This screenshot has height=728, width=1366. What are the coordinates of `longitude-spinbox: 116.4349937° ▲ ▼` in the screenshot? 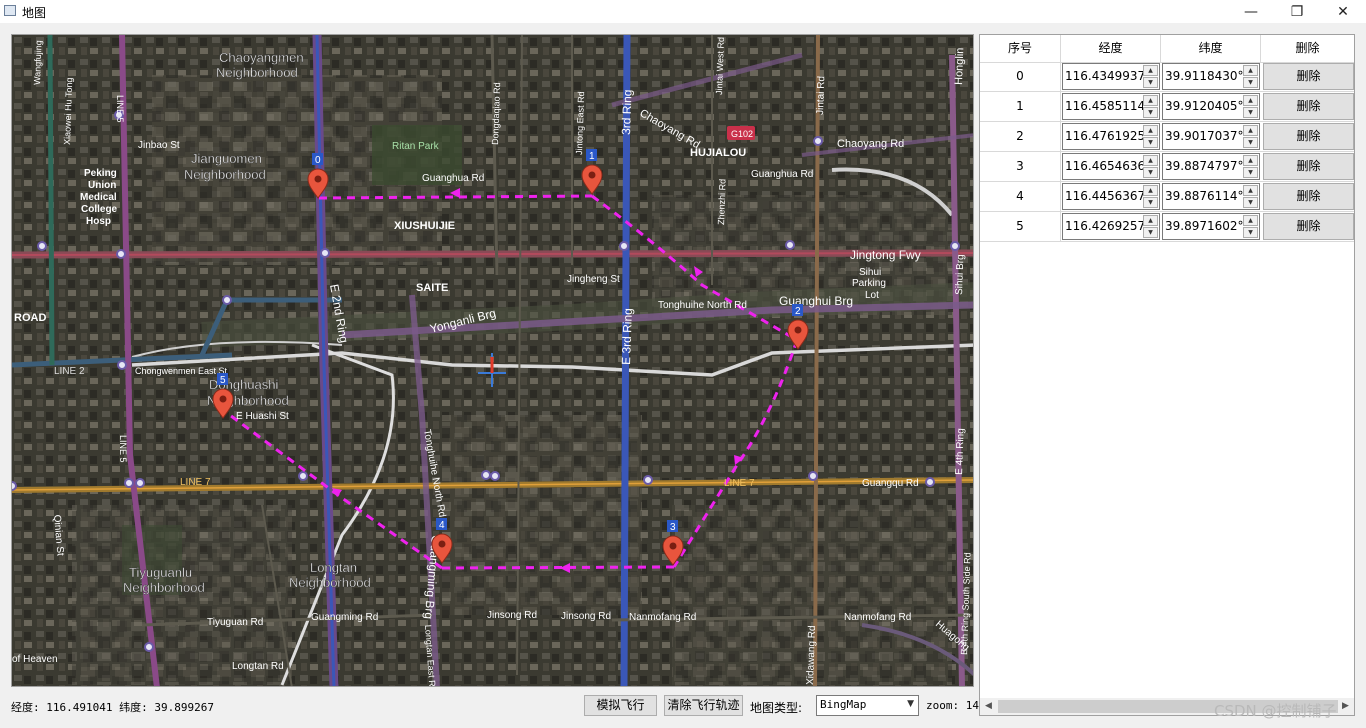 It's located at (1111, 76).